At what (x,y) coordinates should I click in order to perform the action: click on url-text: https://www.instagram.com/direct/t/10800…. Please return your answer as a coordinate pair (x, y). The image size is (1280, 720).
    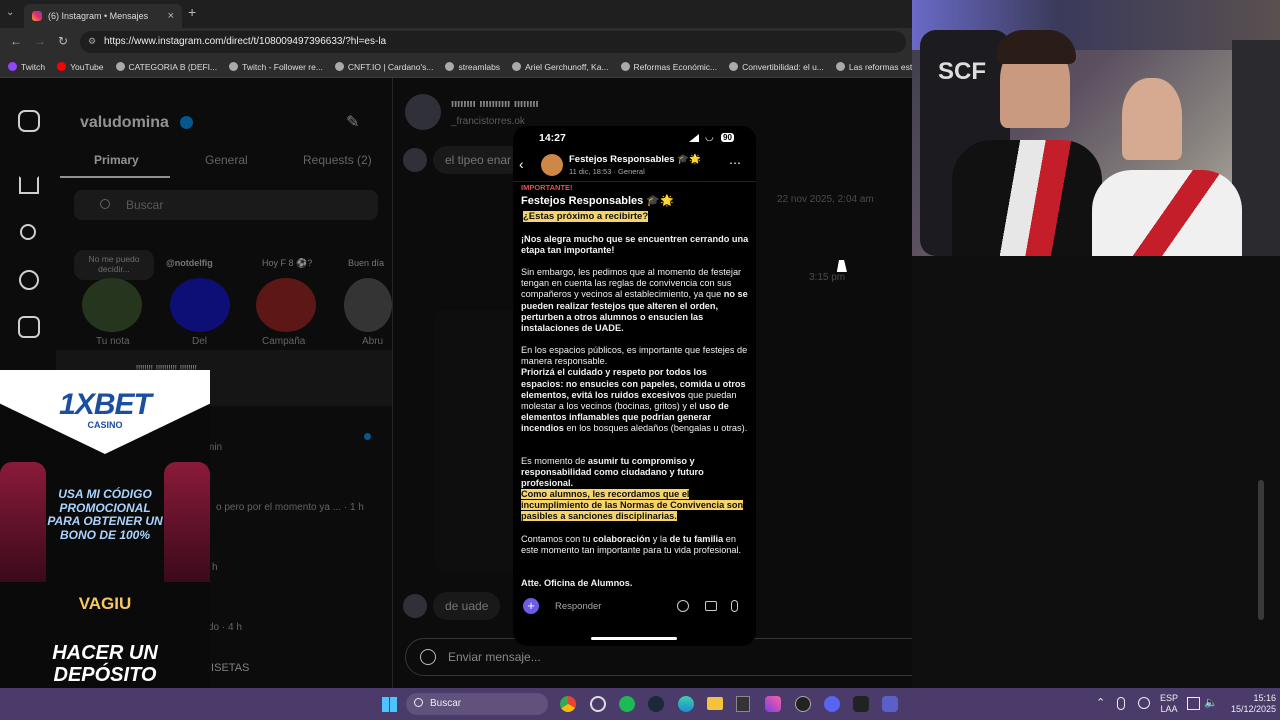
    Looking at the image, I should click on (245, 41).